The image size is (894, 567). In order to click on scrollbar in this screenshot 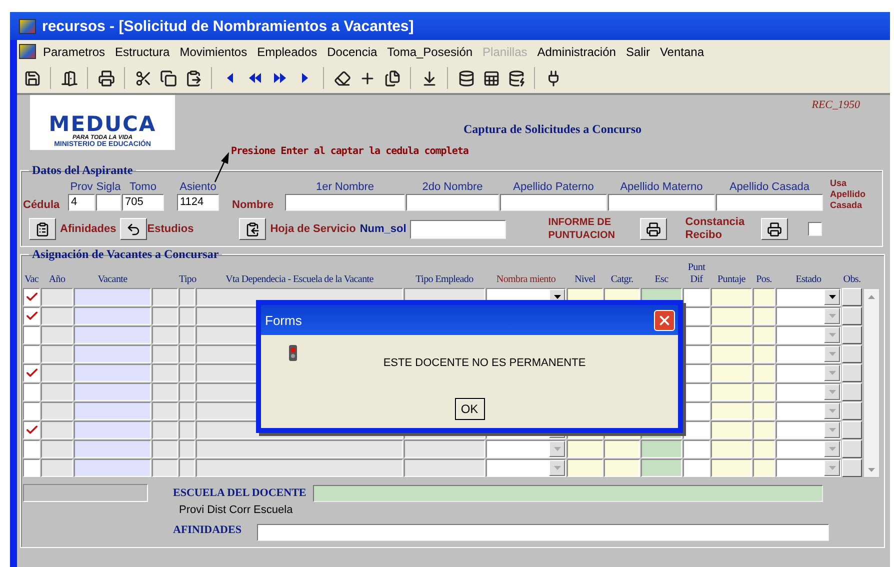, I will do `click(871, 383)`.